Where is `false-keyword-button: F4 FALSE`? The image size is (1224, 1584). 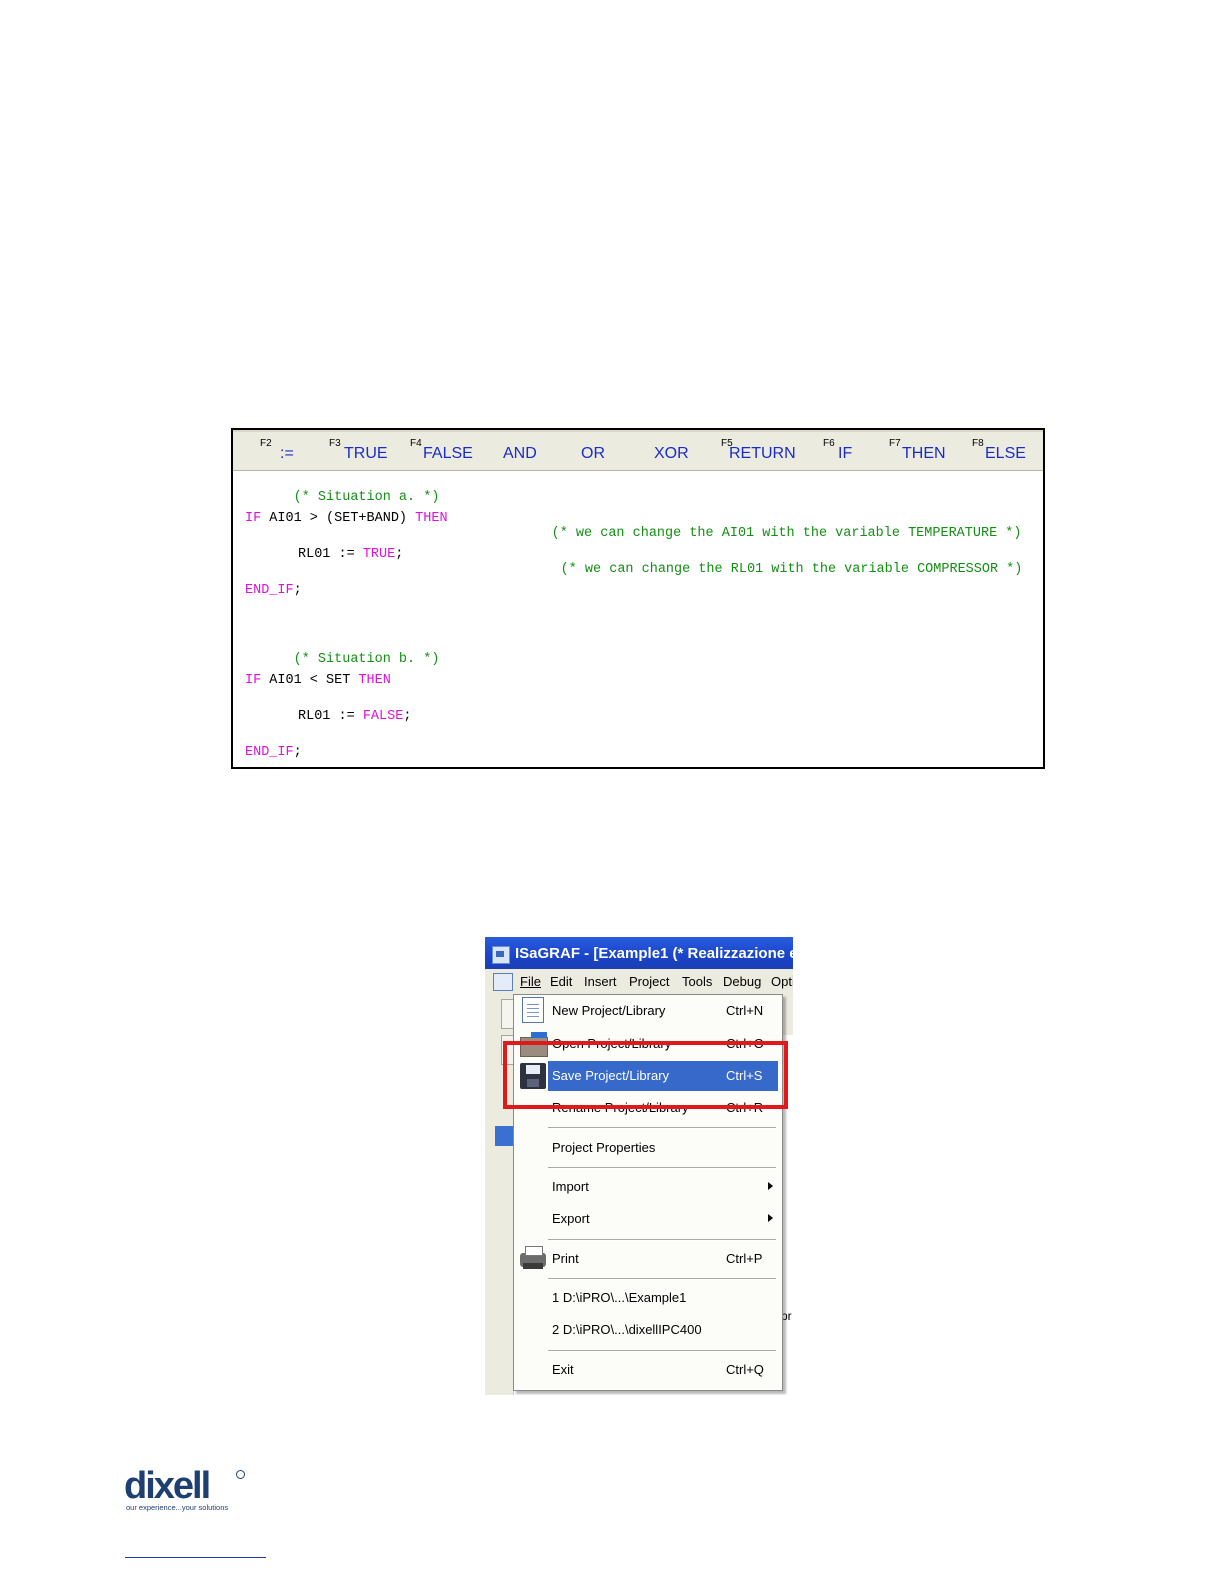
false-keyword-button: F4 FALSE is located at coordinates (445, 450).